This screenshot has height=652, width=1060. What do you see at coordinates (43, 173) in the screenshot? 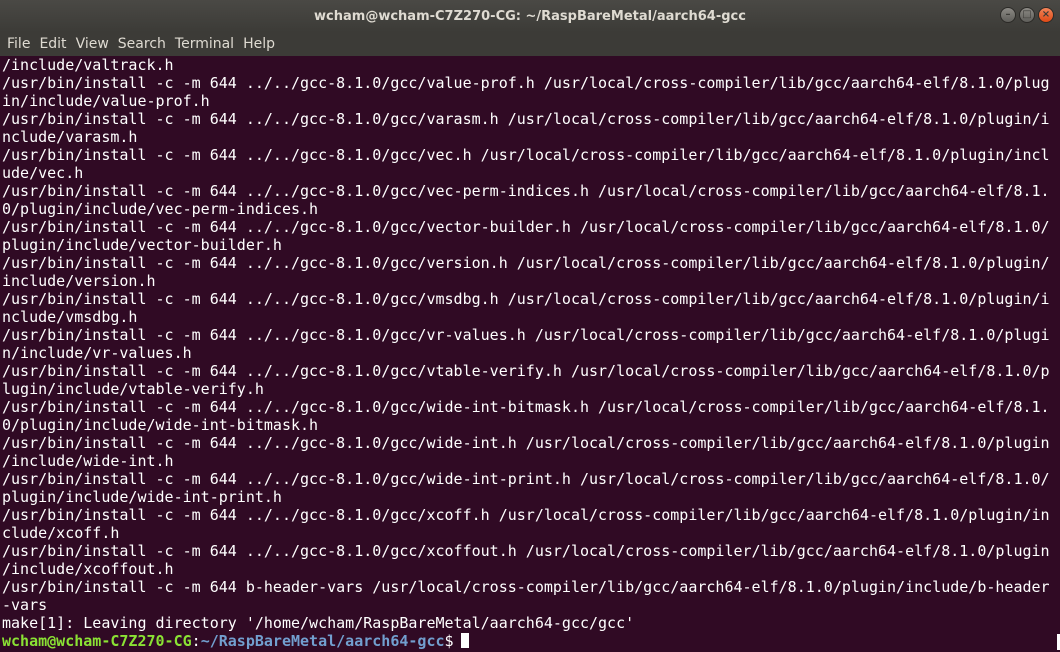
I see `terminal-line: ude/vec.h` at bounding box center [43, 173].